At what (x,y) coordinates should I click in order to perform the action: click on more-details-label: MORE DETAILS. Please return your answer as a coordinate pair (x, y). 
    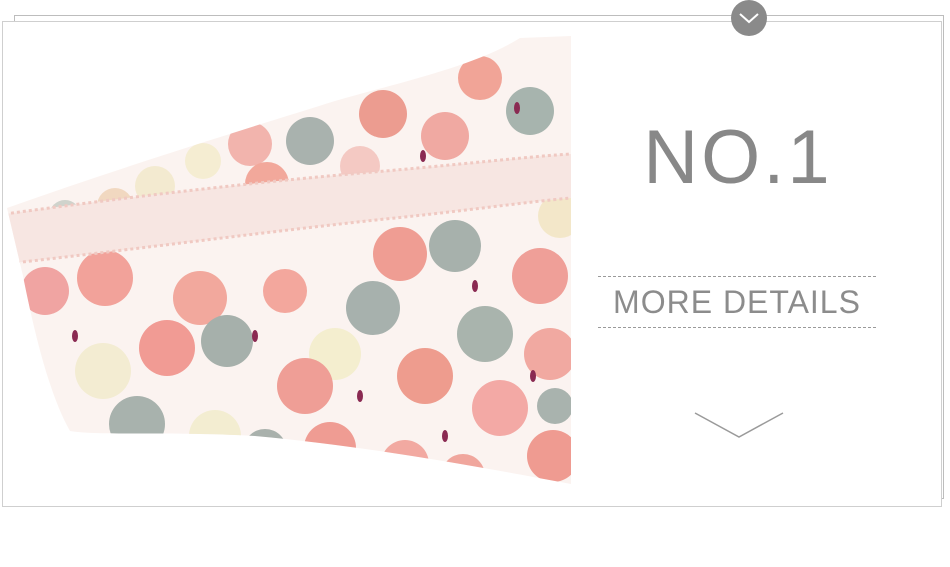
    Looking at the image, I should click on (737, 302).